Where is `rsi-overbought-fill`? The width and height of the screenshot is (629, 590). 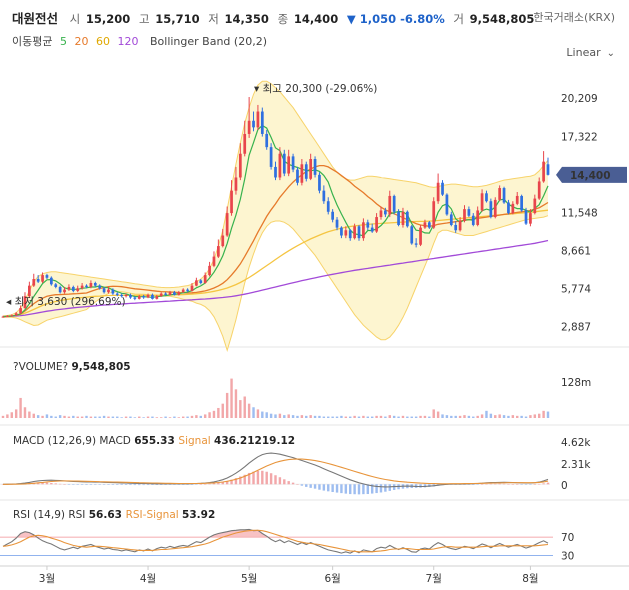
rsi-overbought-fill is located at coordinates (275, 533).